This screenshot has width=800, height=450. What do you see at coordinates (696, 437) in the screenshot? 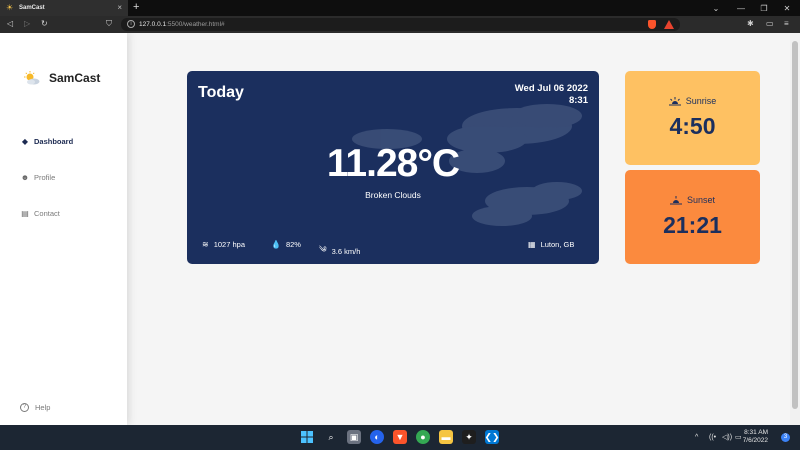
I see `tray-chevron-icon: ^` at bounding box center [696, 437].